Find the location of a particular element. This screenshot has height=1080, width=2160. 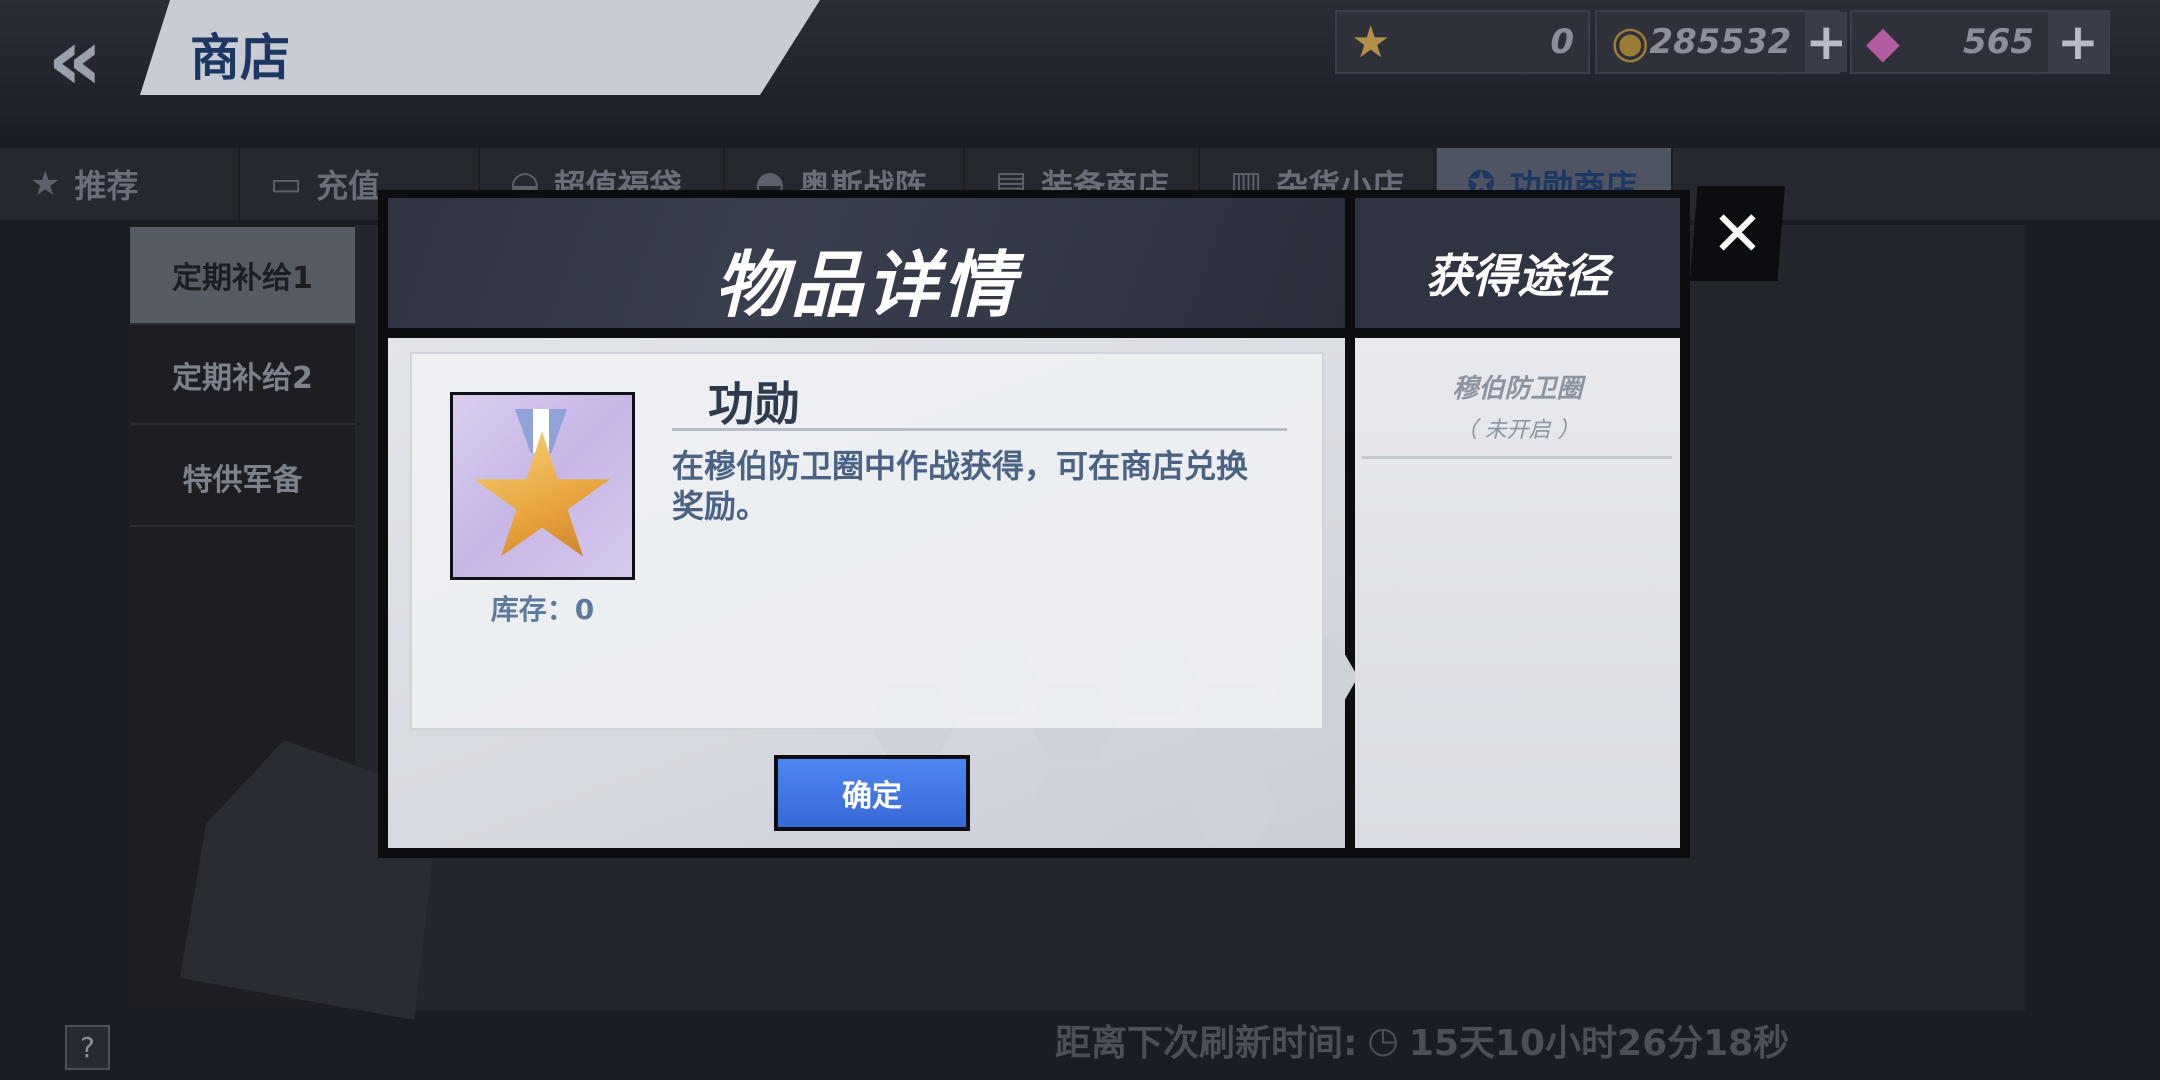

help-button: ? is located at coordinates (87, 1047).